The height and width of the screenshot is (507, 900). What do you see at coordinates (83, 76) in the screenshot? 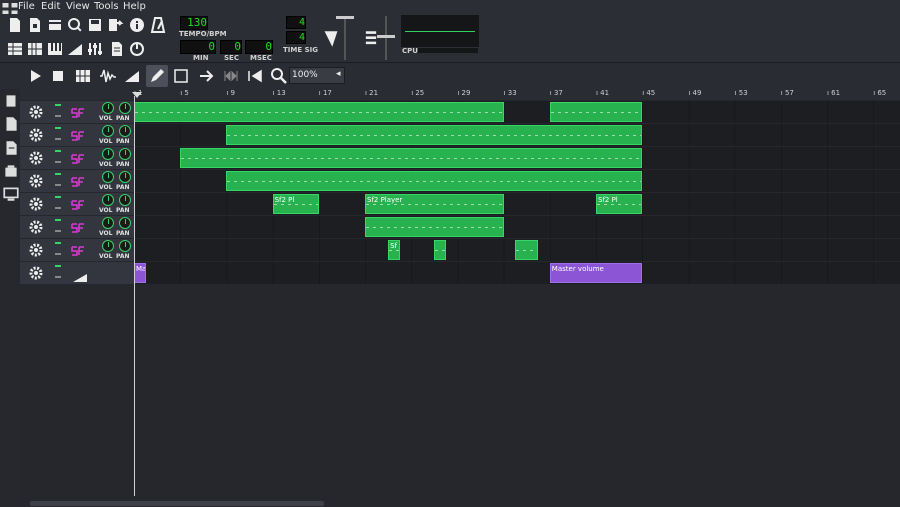
I see `add-beat-track-icon` at bounding box center [83, 76].